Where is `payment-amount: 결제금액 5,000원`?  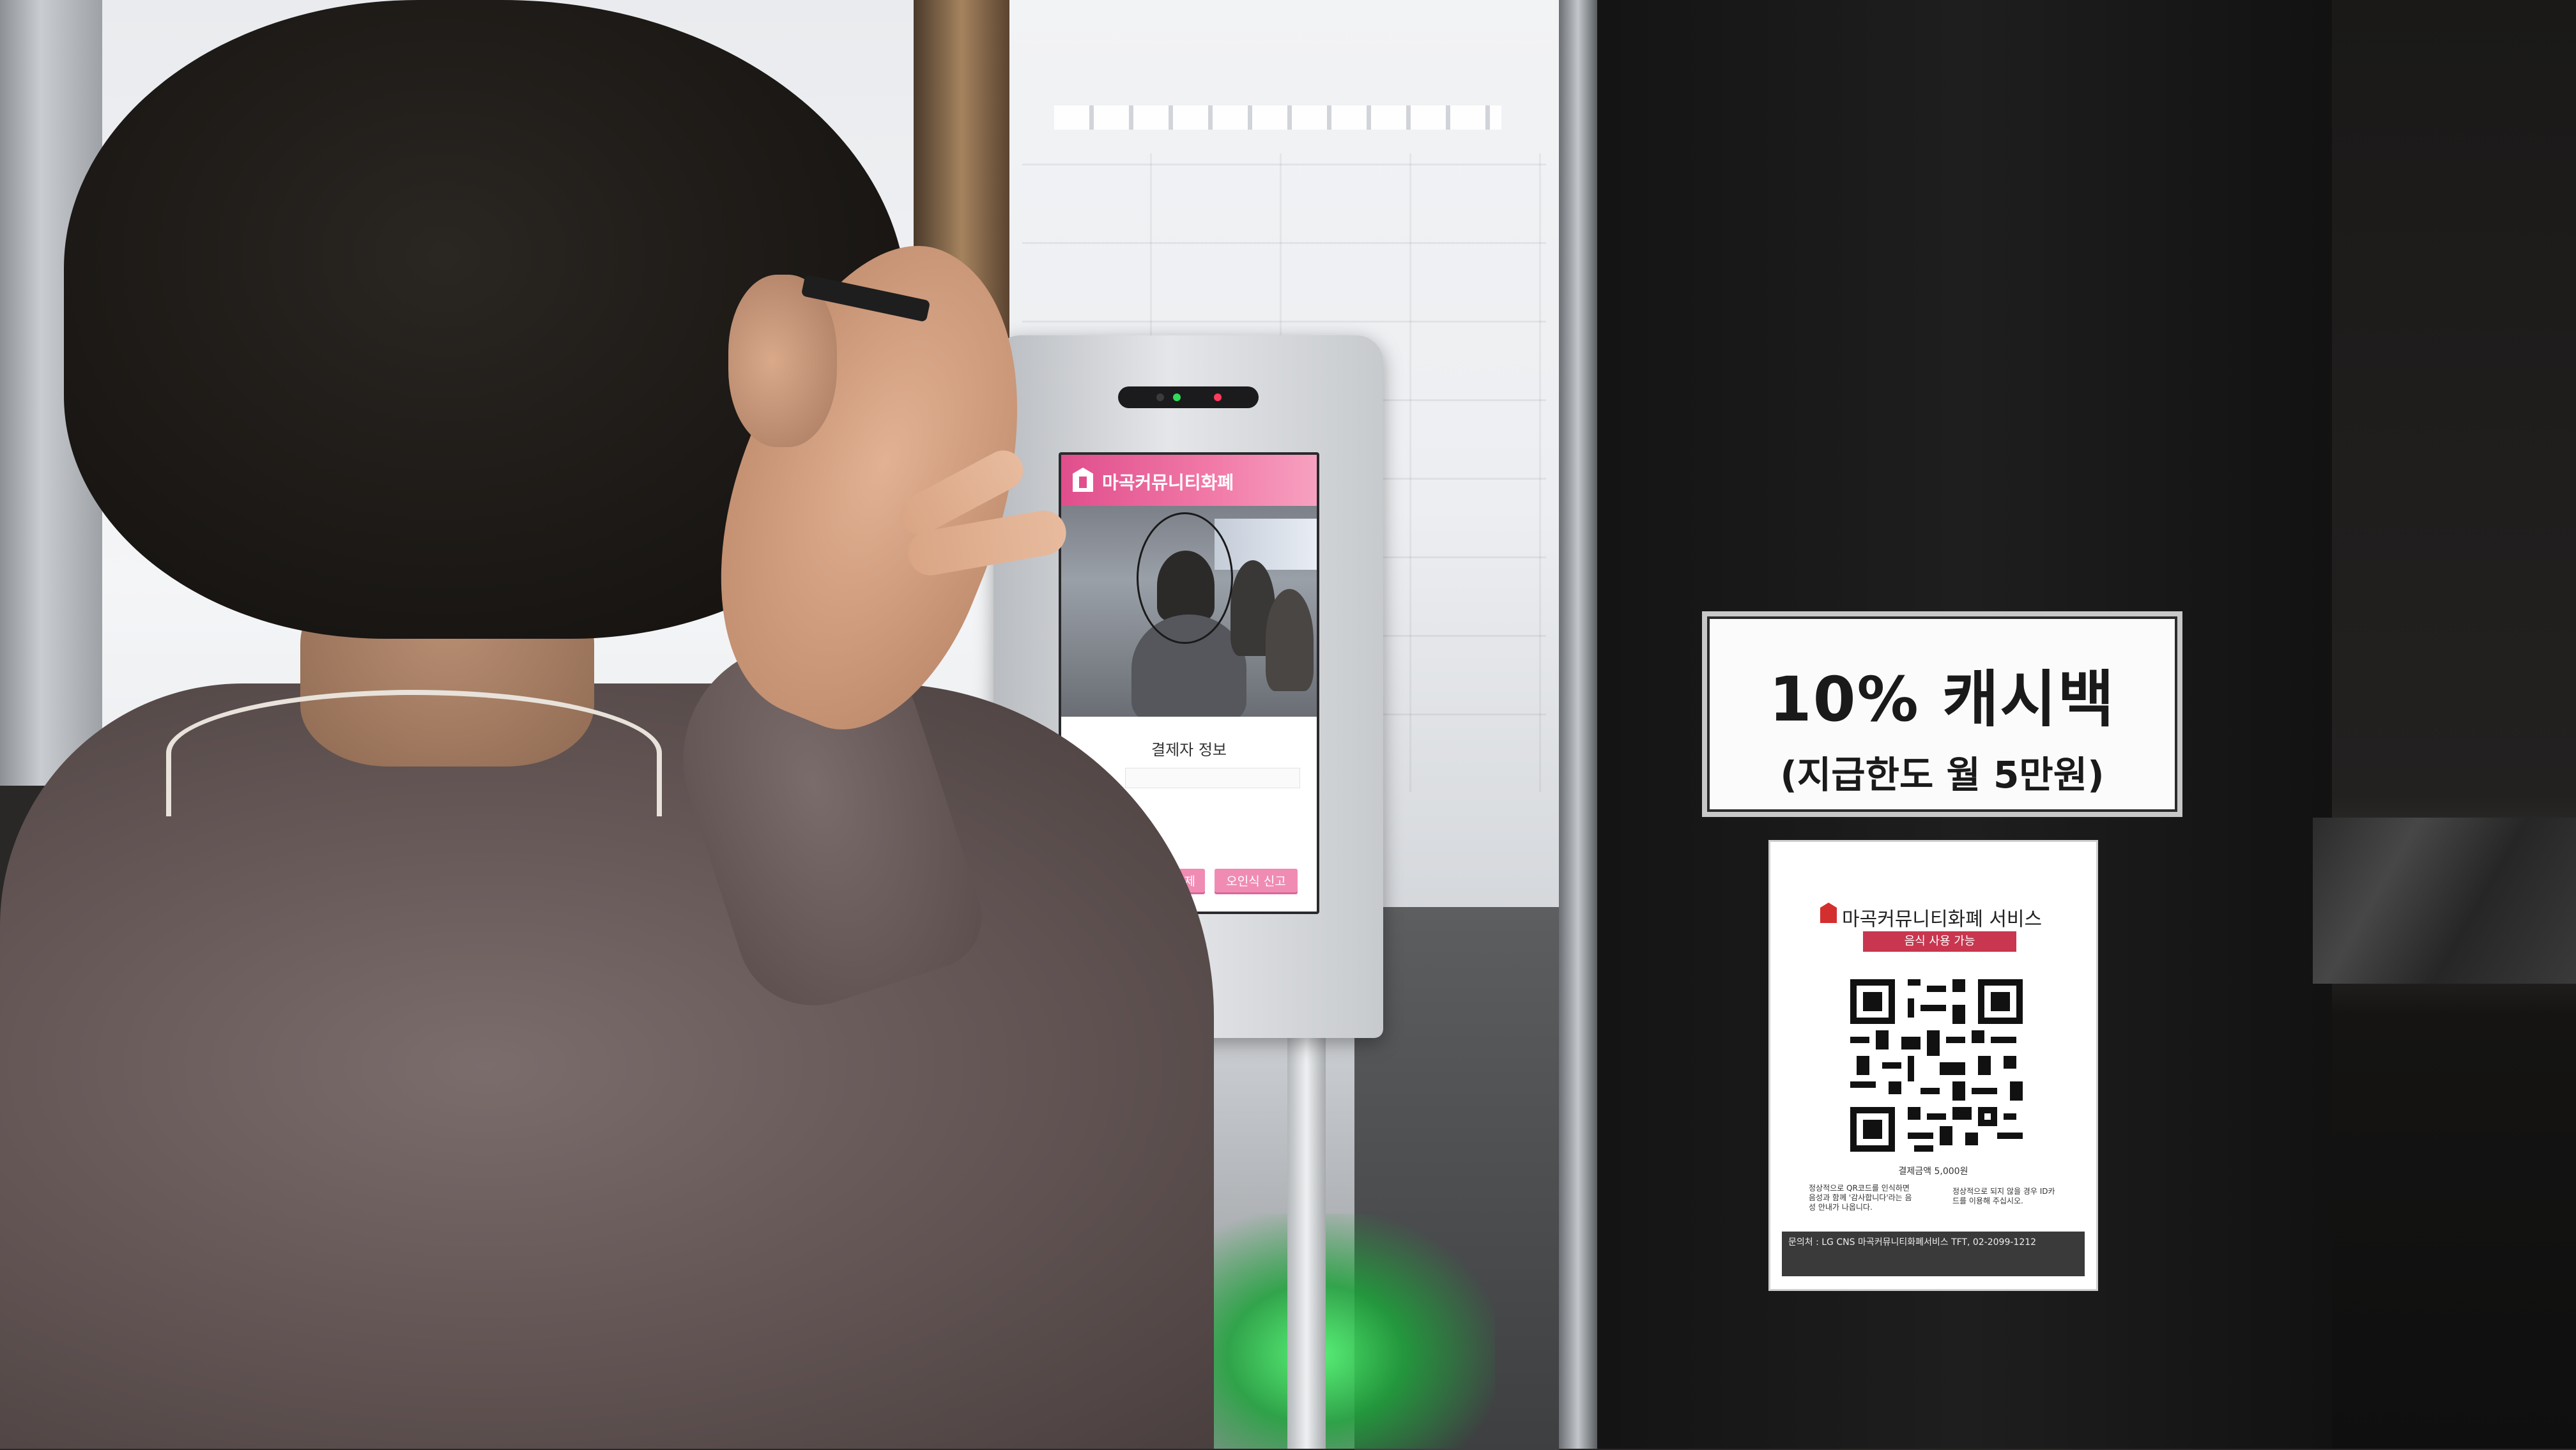
payment-amount: 결제금액 5,000원 is located at coordinates (1933, 1171).